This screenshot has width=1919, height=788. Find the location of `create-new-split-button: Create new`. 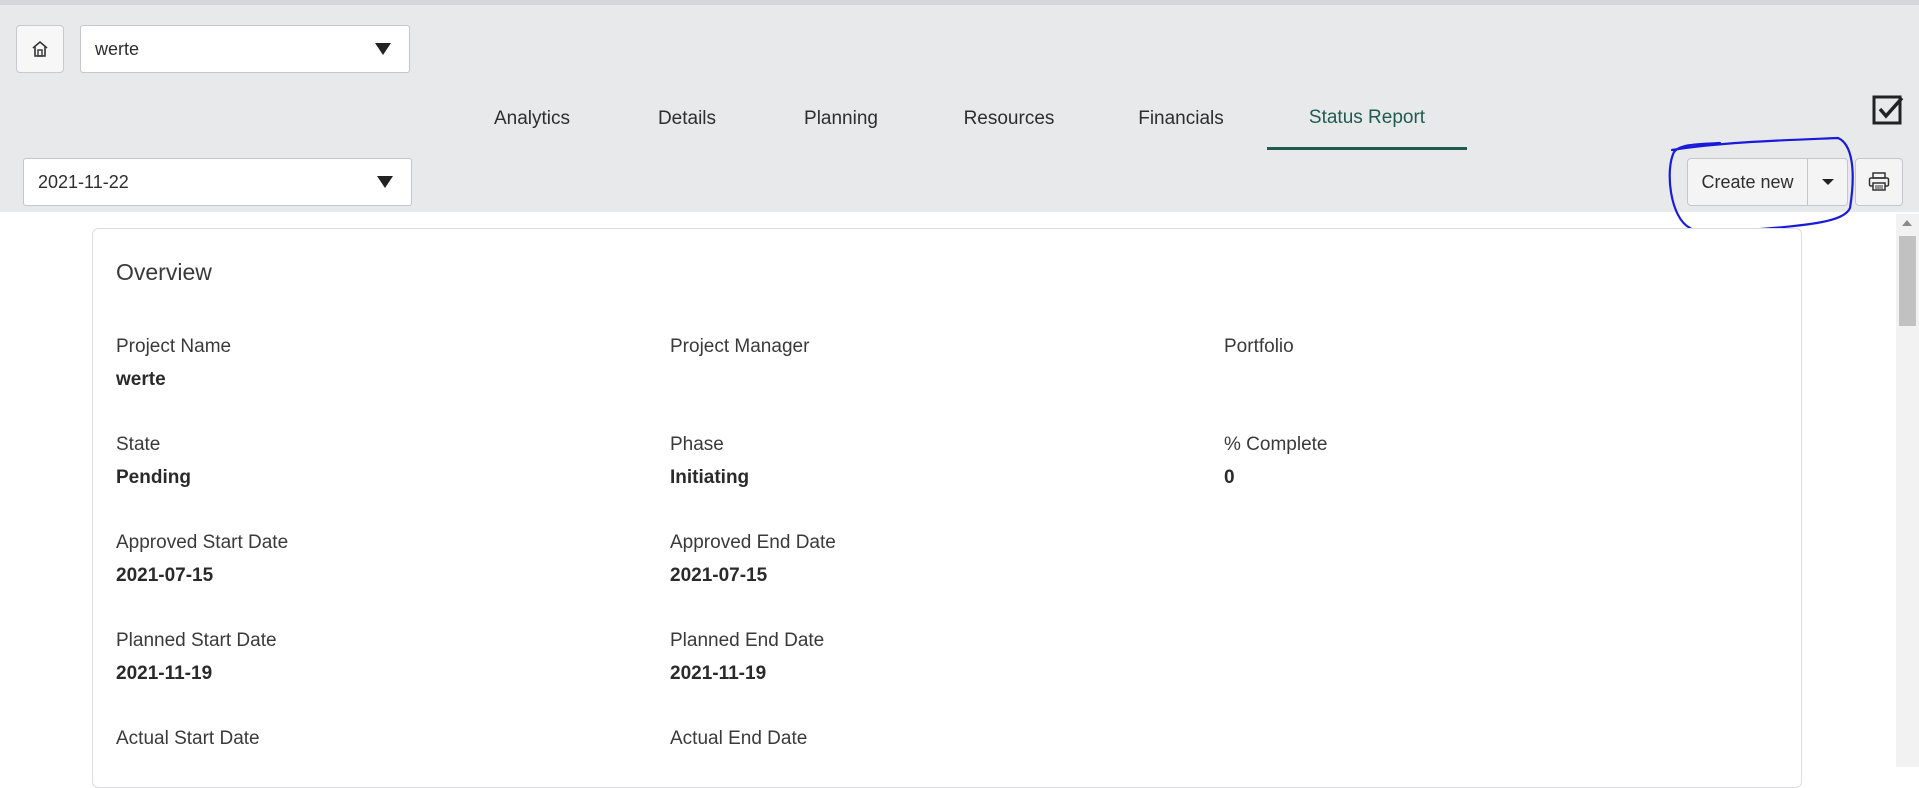

create-new-split-button: Create new is located at coordinates (1767, 182).